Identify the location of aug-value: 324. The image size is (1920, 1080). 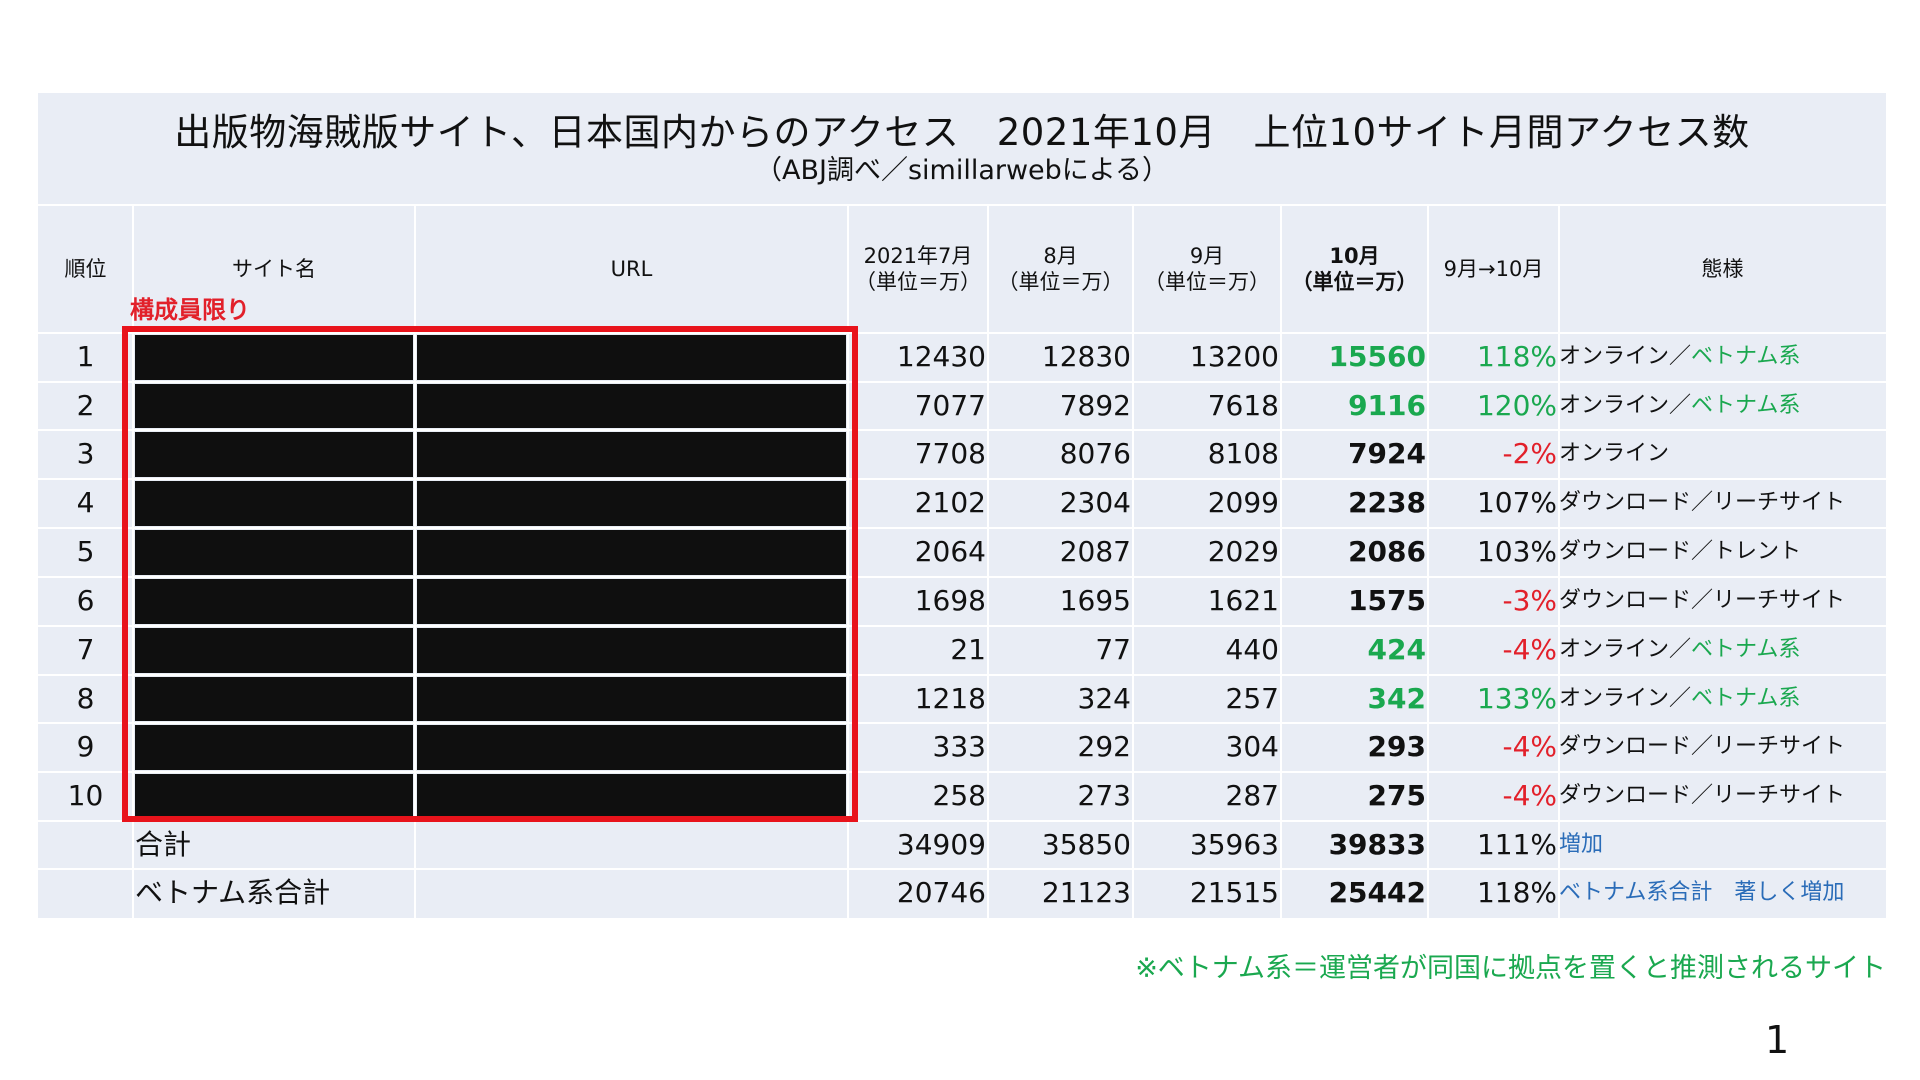
(1104, 698).